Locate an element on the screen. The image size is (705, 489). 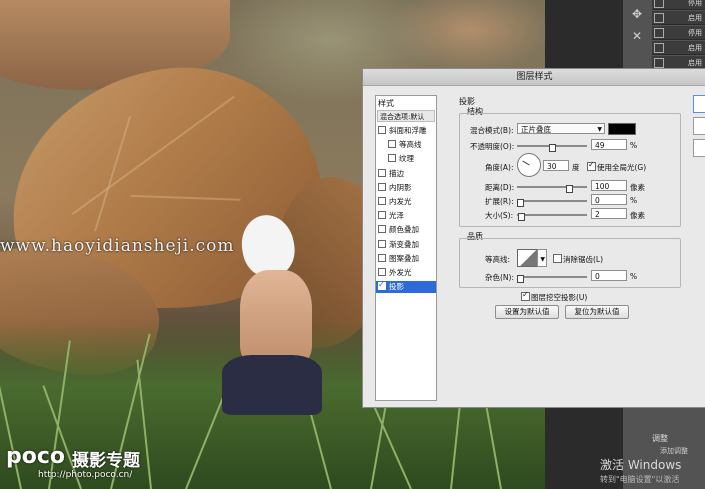
cancel-button is located at coordinates (699, 126).